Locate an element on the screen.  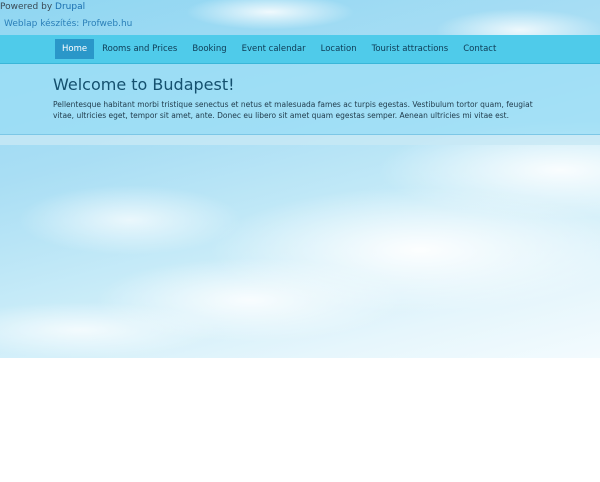
nav-item-contact: Contact is located at coordinates (479, 49).